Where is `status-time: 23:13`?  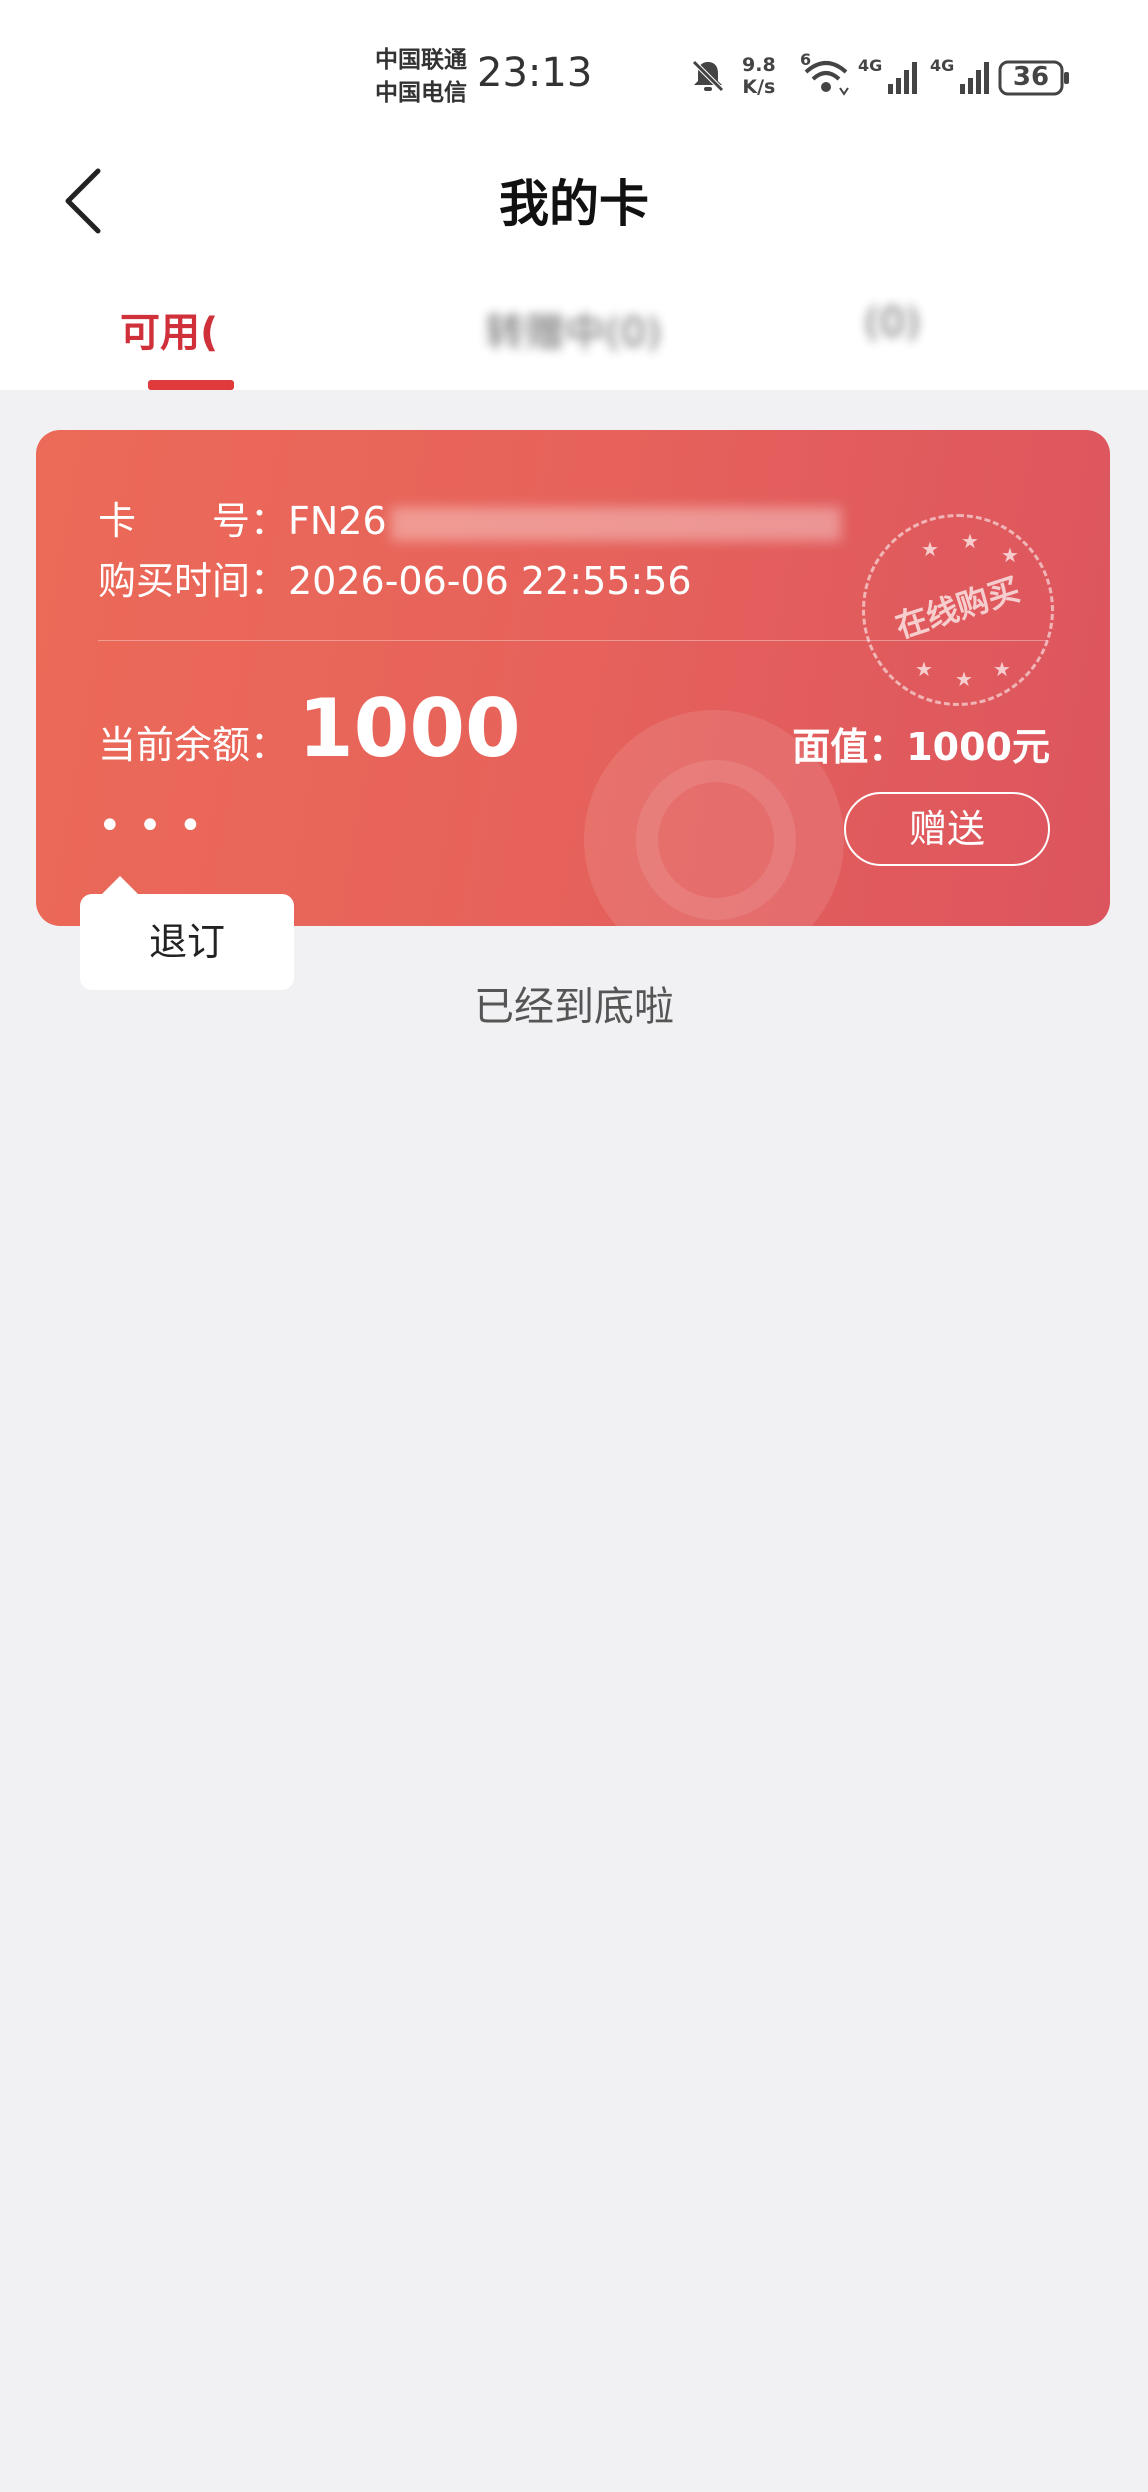
status-time: 23:13 is located at coordinates (535, 73).